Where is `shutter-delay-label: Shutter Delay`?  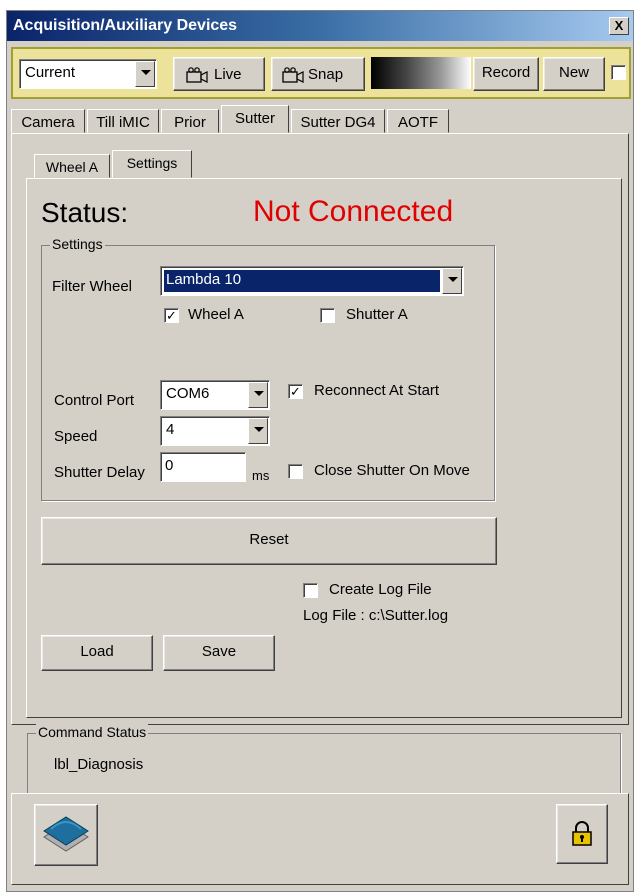
shutter-delay-label: Shutter Delay is located at coordinates (99, 472).